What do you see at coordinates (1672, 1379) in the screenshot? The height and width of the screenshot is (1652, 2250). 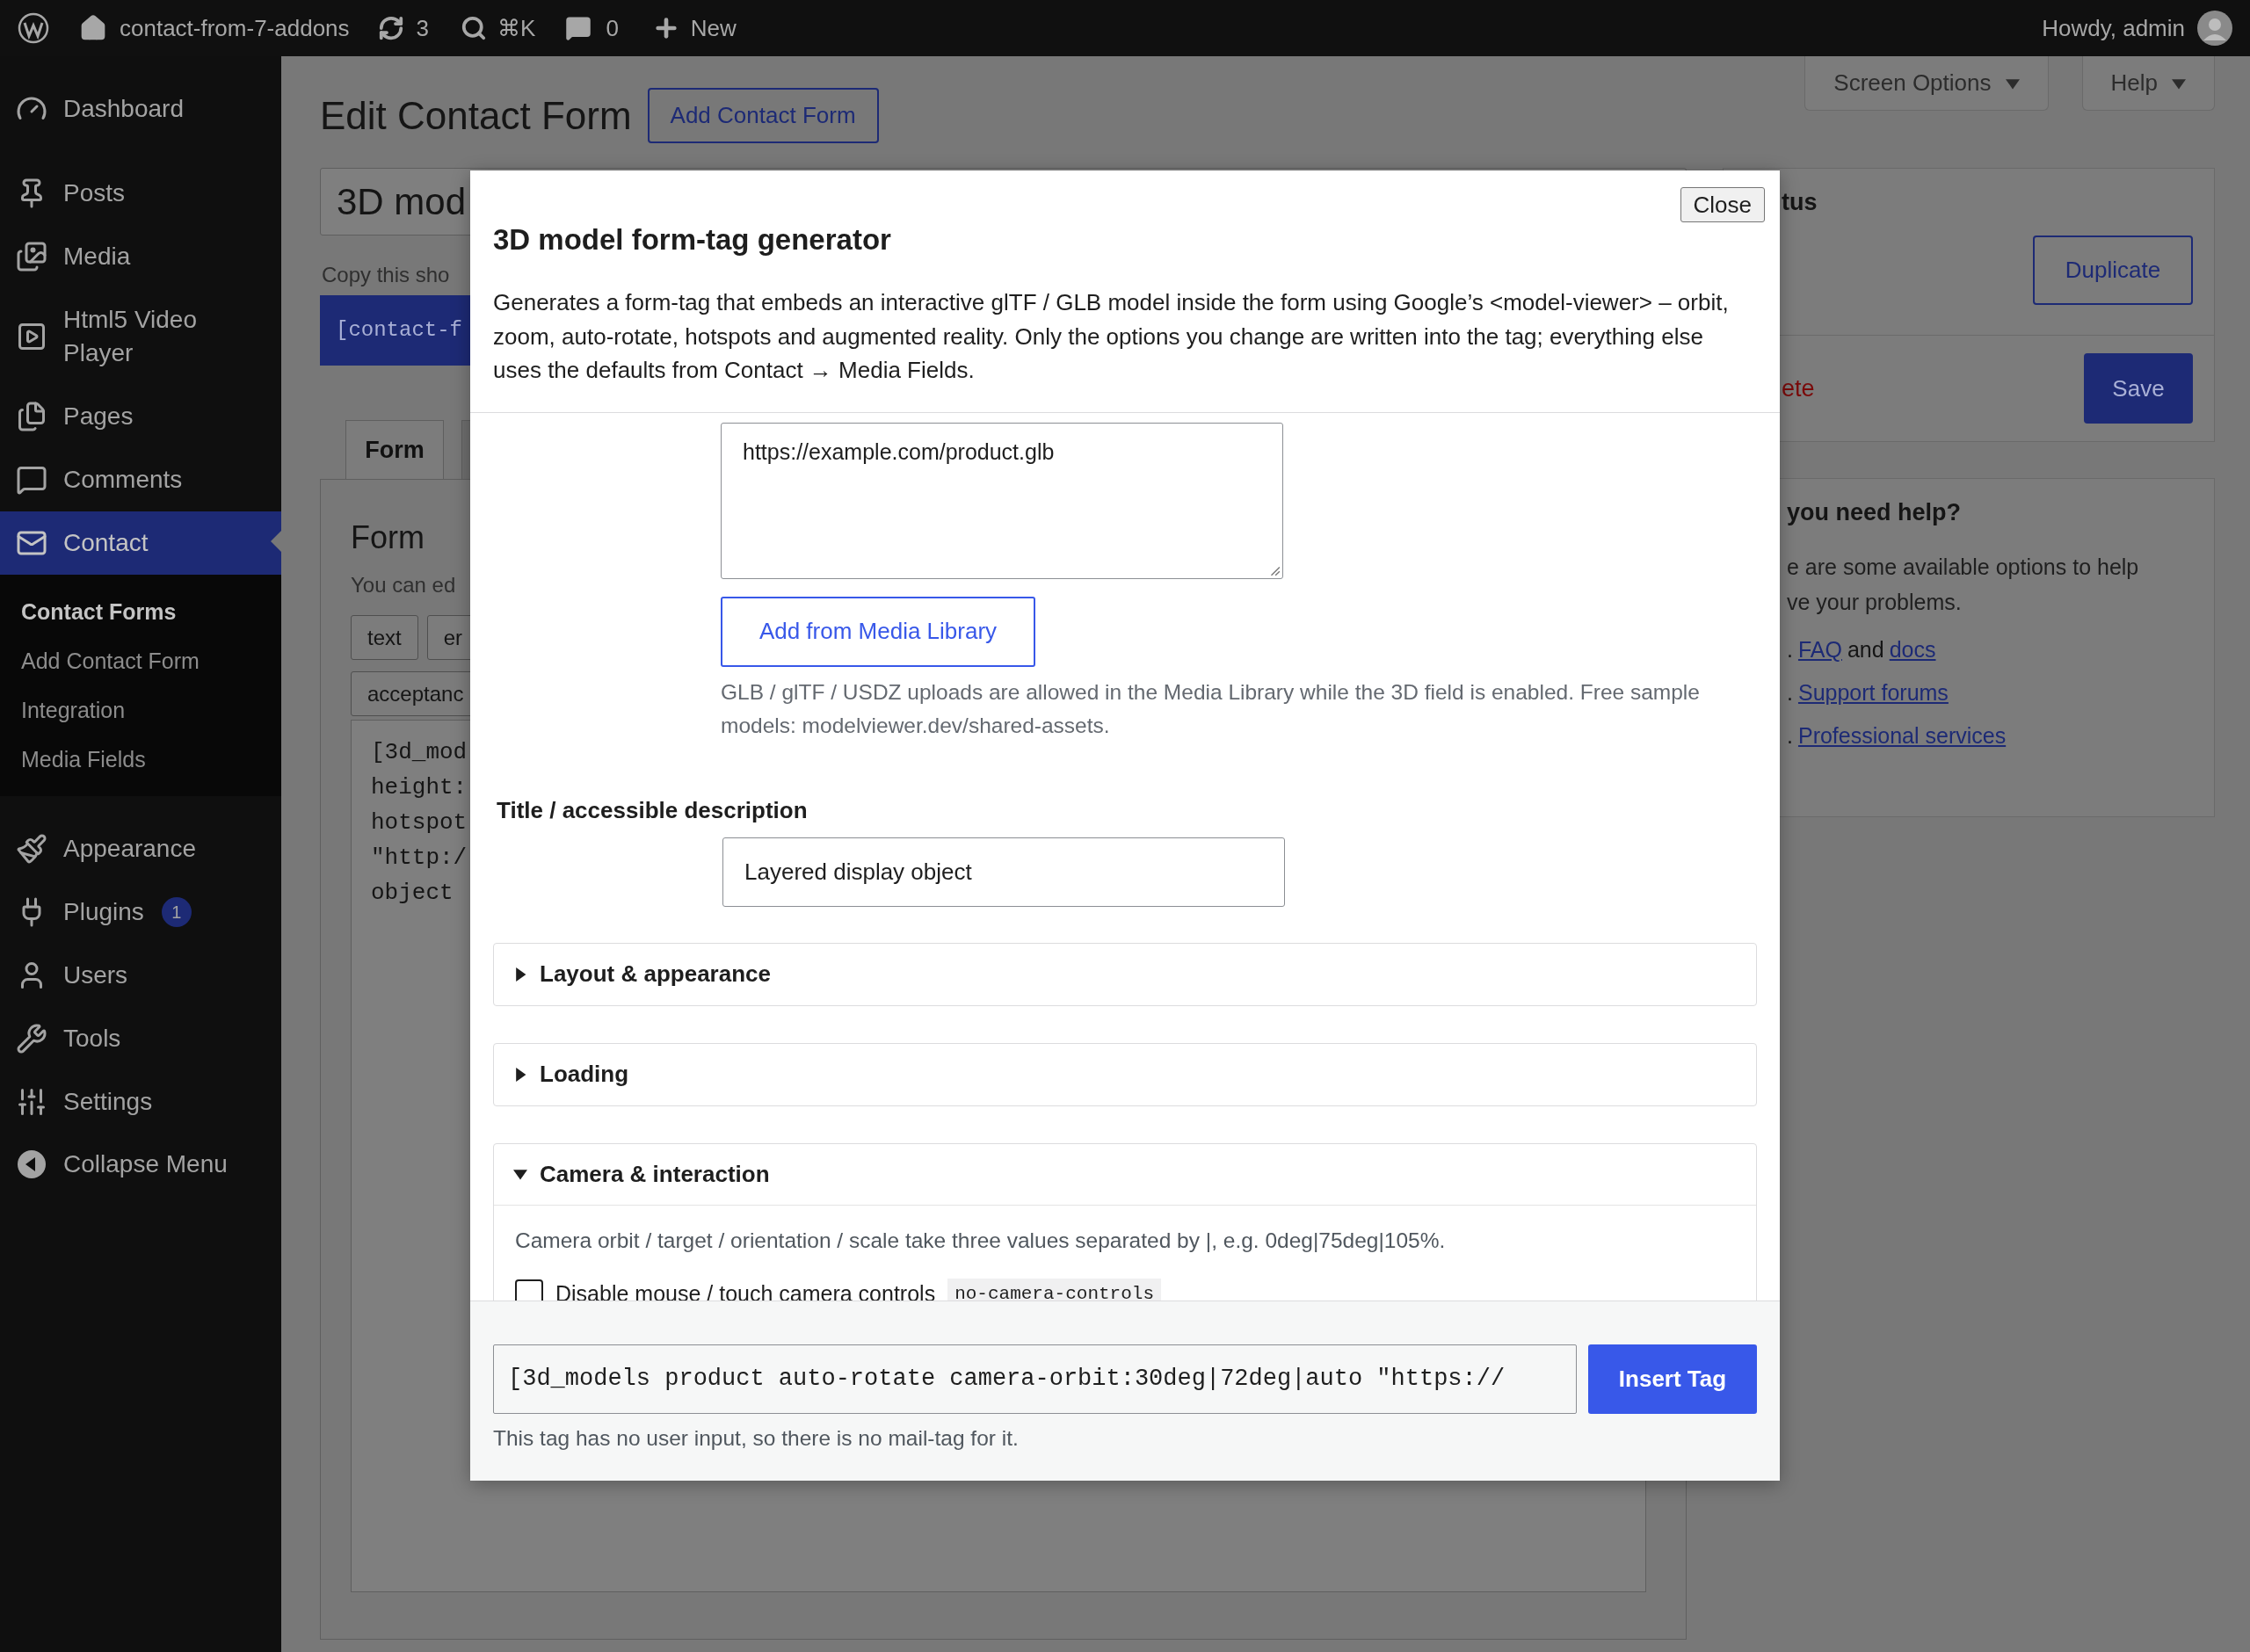 I see `insert-tag-button: Insert Tag` at bounding box center [1672, 1379].